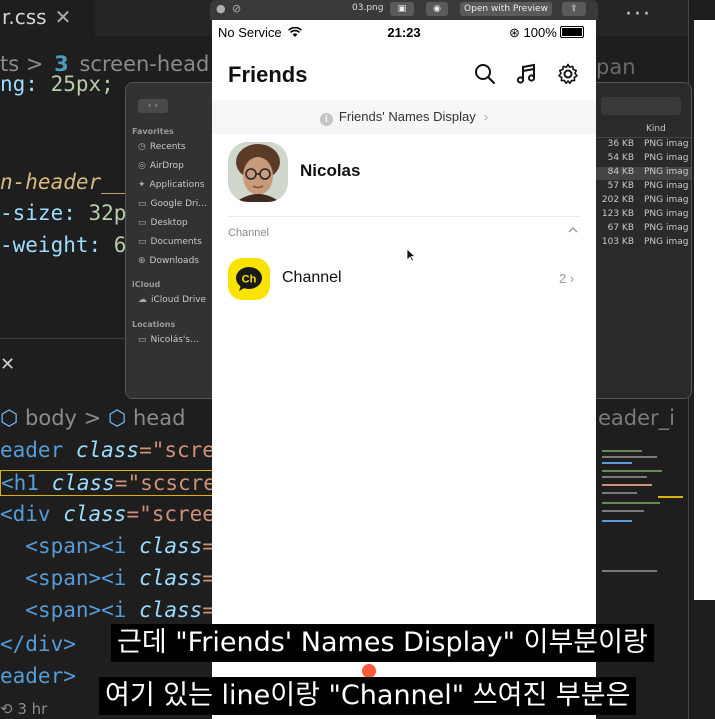 The image size is (715, 719). I want to click on status-bar-time: ⟲ 3 hr, so click(24, 709).